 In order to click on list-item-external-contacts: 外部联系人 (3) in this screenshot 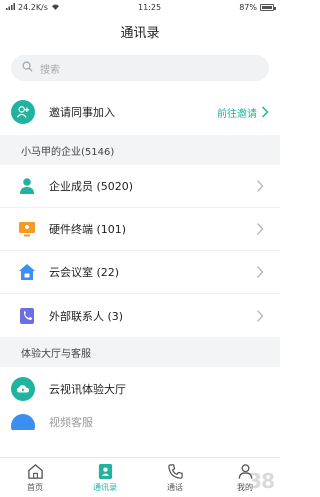, I will do `click(140, 315)`.